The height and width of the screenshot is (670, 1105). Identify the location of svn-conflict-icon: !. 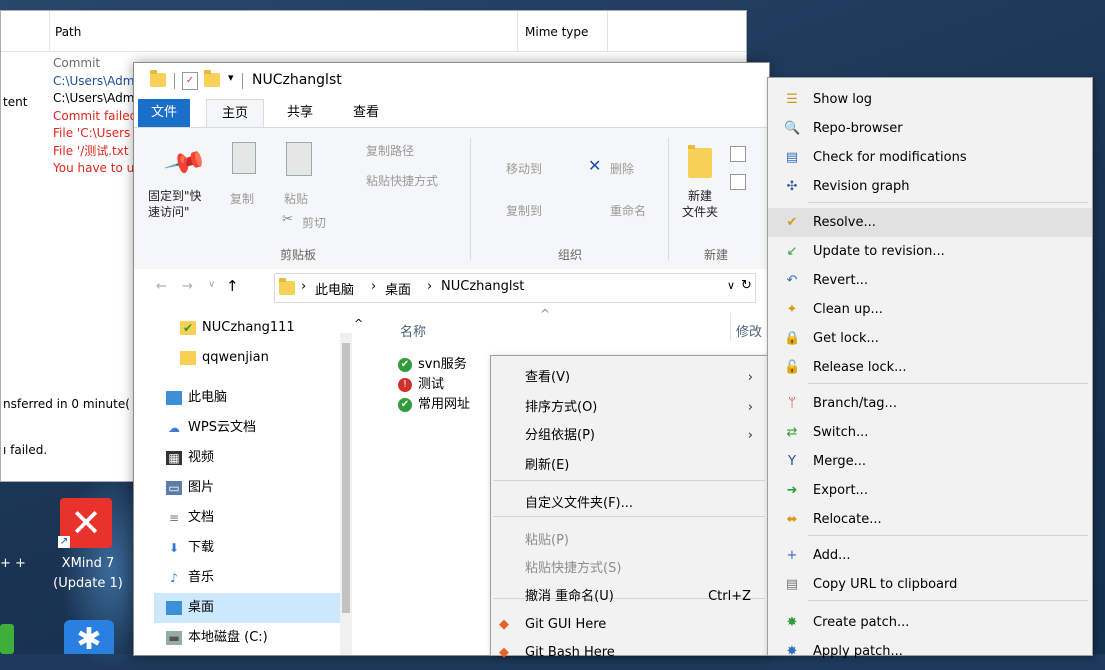
(405, 384).